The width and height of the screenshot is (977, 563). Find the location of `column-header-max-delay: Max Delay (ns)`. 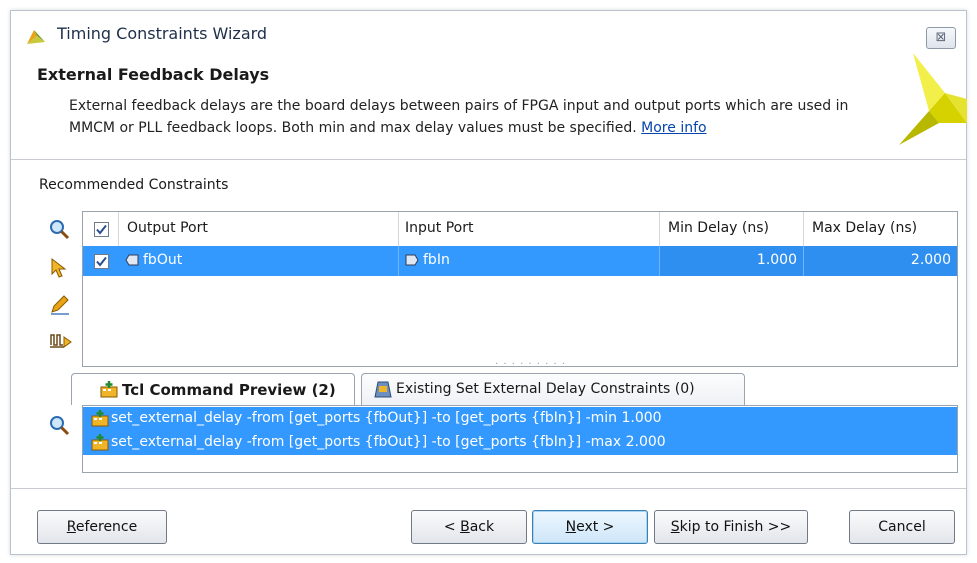

column-header-max-delay: Max Delay (ns) is located at coordinates (880, 229).